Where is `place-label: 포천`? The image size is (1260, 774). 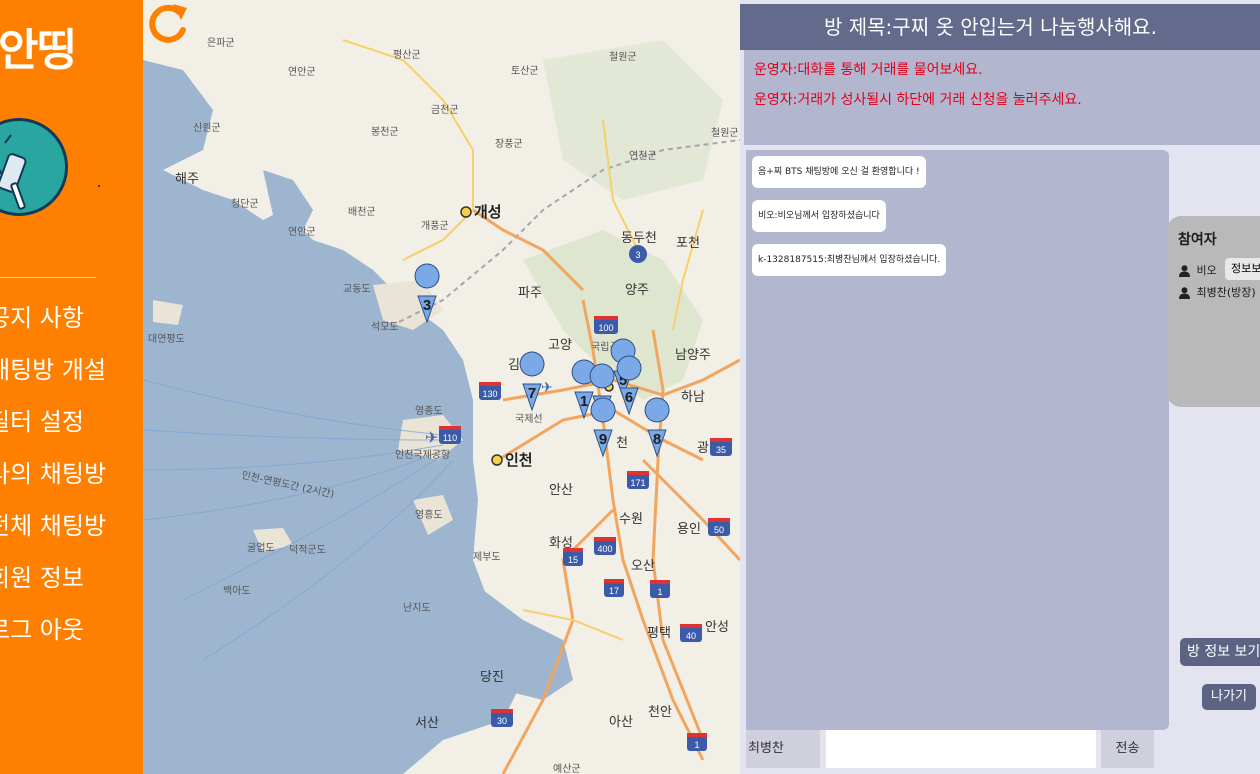 place-label: 포천 is located at coordinates (688, 243).